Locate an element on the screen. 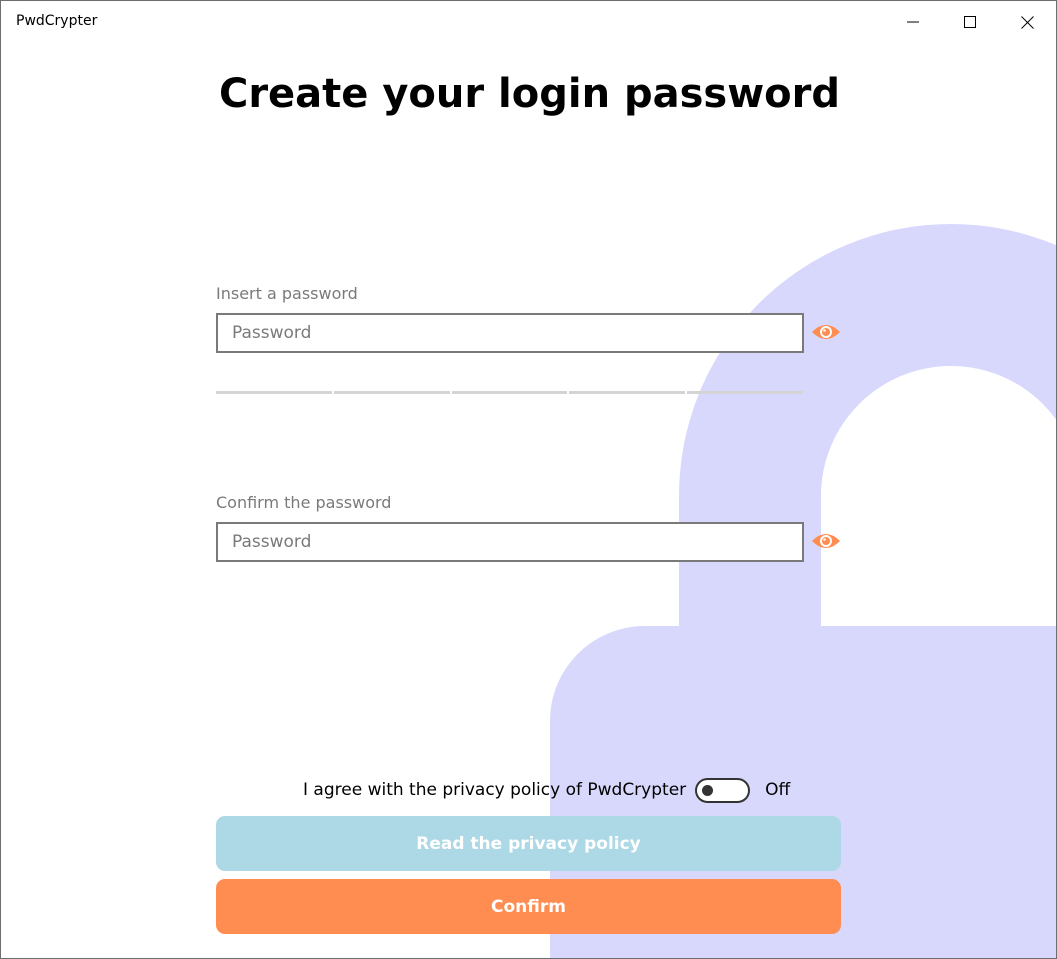 The width and height of the screenshot is (1057, 959). toggle-knob is located at coordinates (708, 790).